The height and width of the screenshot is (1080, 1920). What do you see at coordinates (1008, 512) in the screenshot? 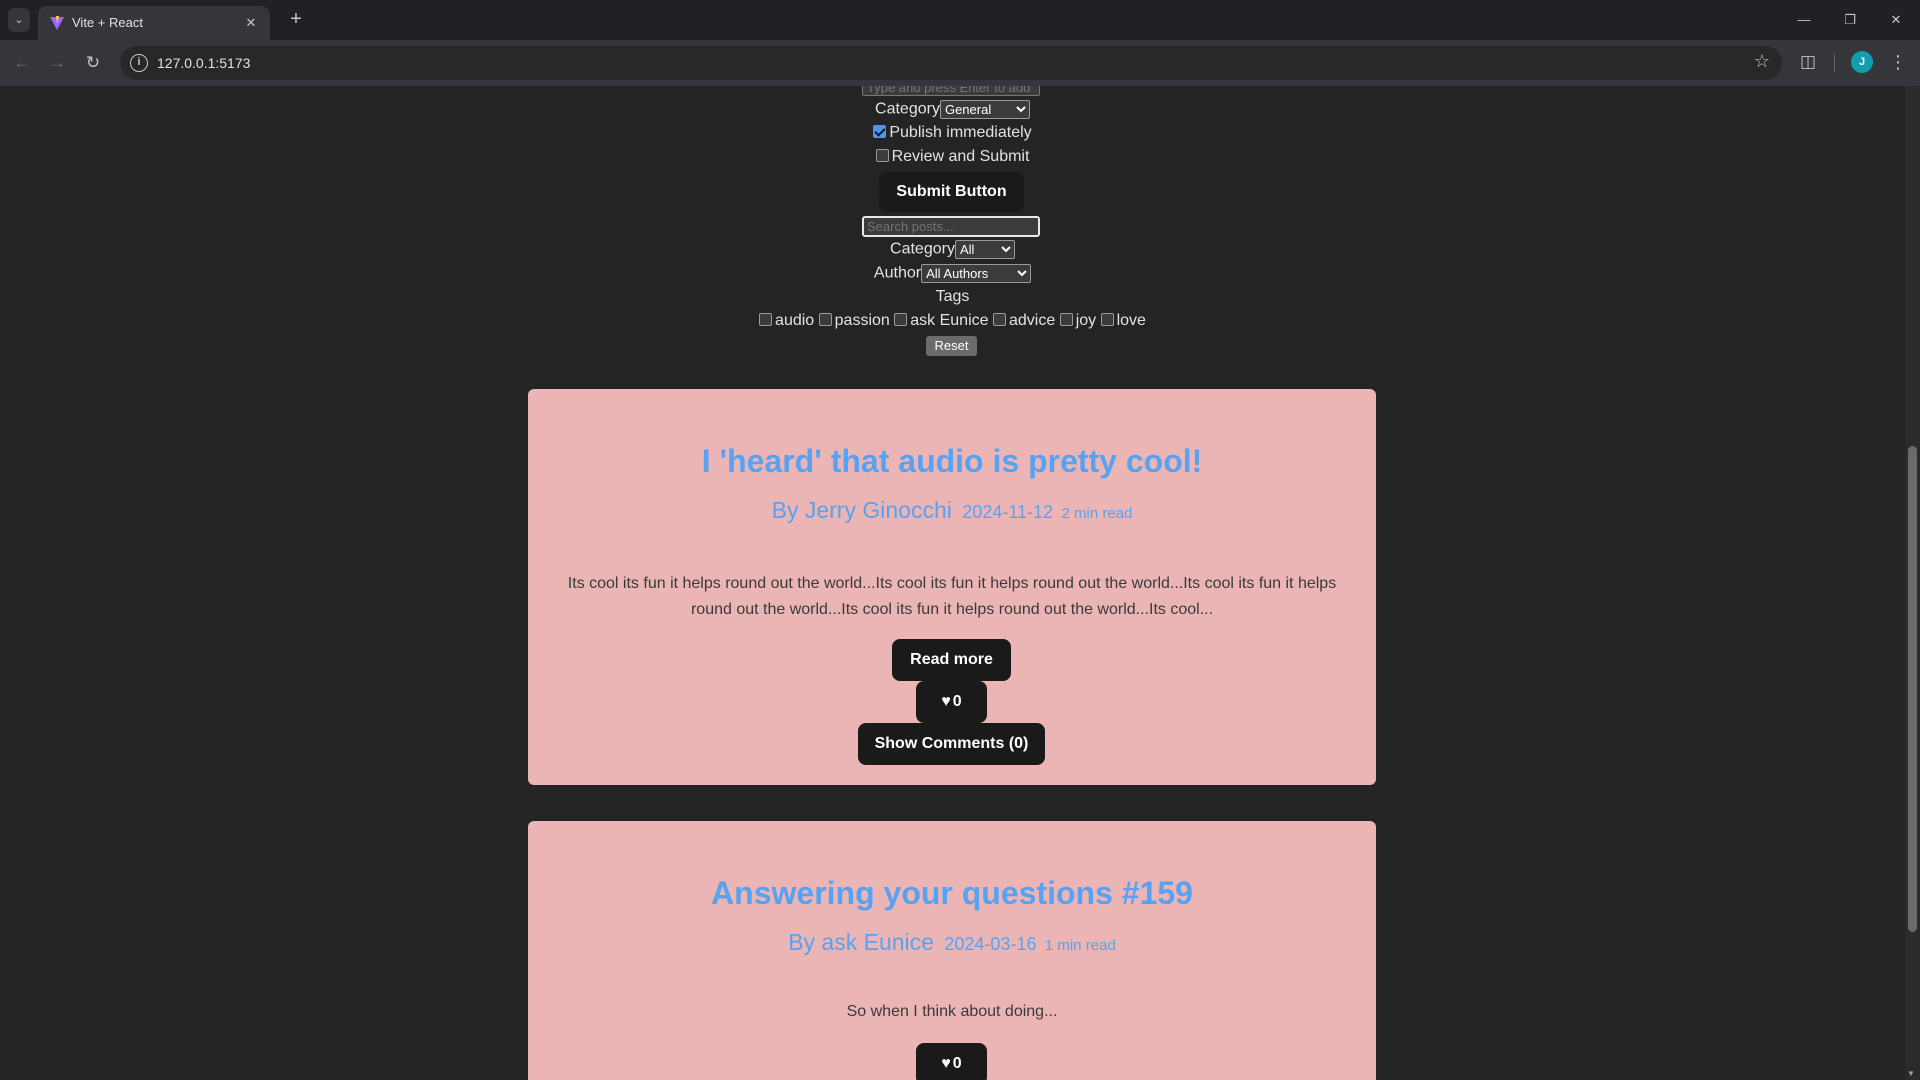
I see `post-date: 2024-11-12` at bounding box center [1008, 512].